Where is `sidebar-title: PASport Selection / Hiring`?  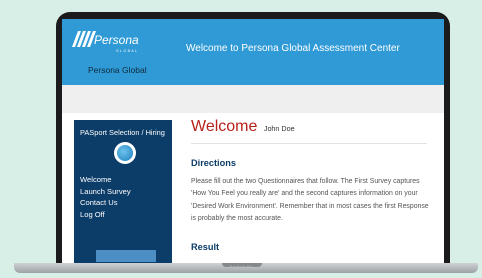
sidebar-title: PASport Selection / Hiring is located at coordinates (122, 132).